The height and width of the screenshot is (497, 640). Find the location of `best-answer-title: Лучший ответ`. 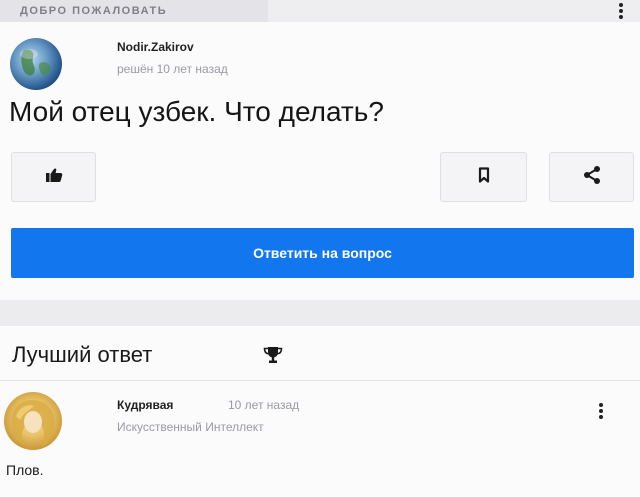

best-answer-title: Лучший ответ is located at coordinates (82, 354).